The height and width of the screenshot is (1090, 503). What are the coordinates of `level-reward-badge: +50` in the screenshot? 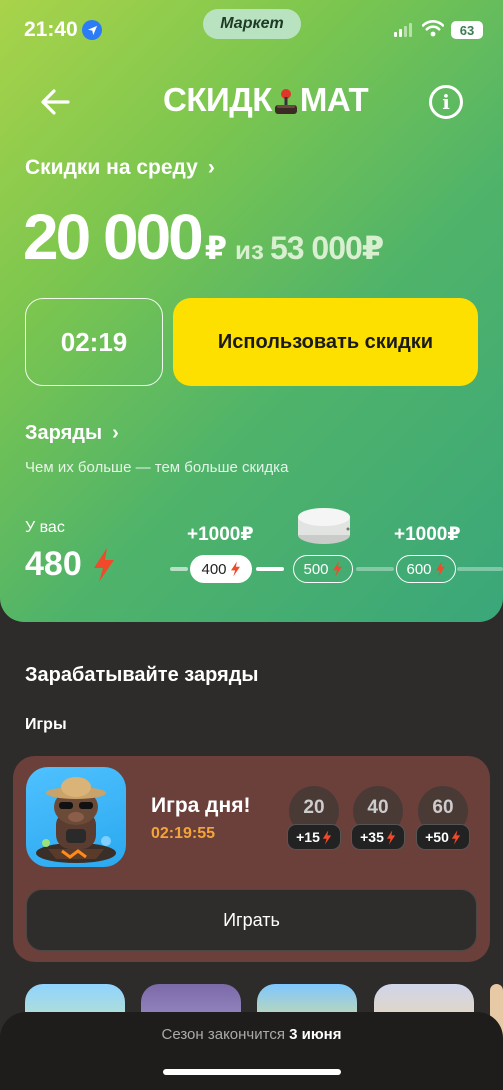 It's located at (443, 837).